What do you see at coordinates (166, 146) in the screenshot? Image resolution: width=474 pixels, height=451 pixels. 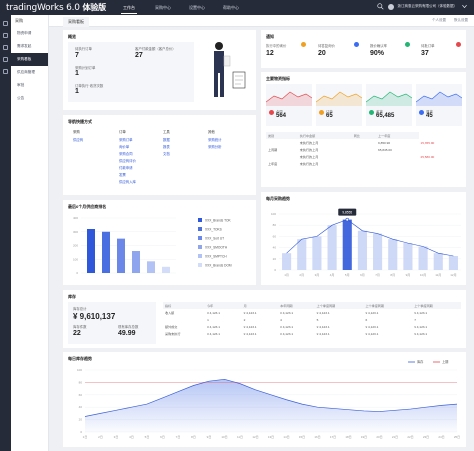 I see `quick-link: 报表` at bounding box center [166, 146].